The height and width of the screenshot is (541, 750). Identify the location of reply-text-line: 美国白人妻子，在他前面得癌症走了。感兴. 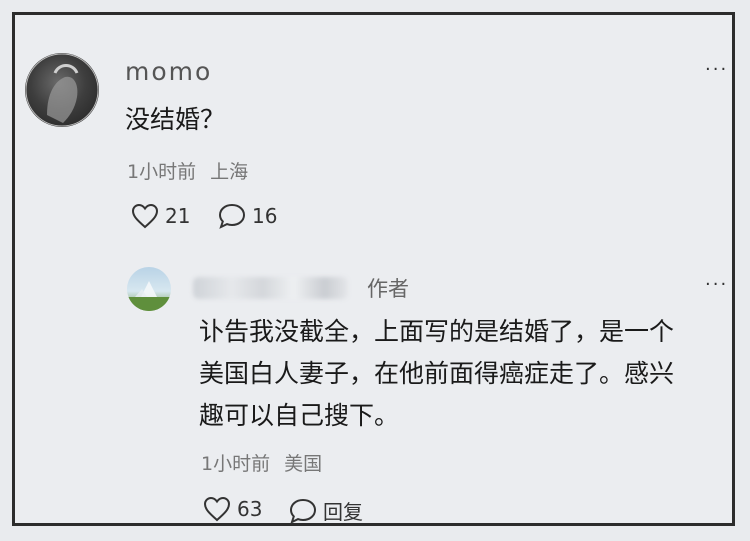
(437, 373).